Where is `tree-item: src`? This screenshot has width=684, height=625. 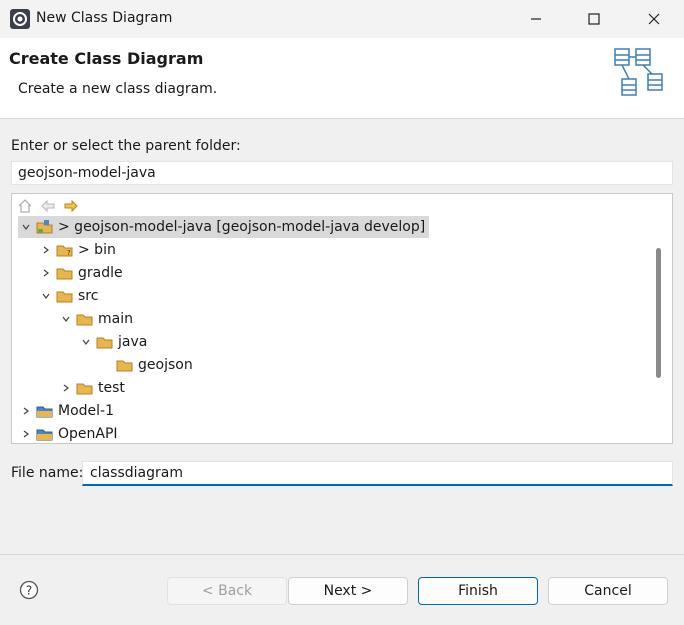
tree-item: src is located at coordinates (68, 296).